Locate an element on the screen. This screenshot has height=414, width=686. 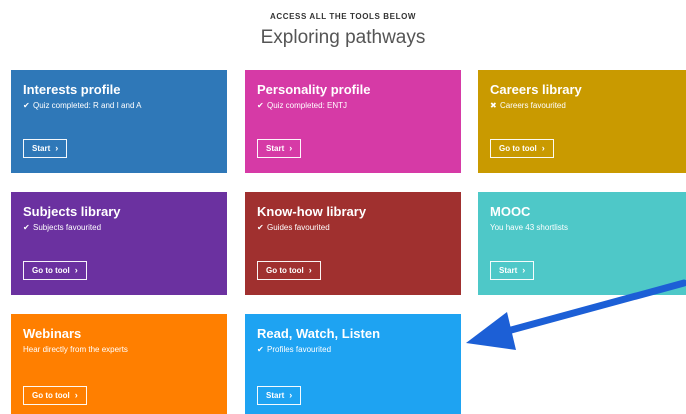
card-title: Interests profile is located at coordinates (72, 89).